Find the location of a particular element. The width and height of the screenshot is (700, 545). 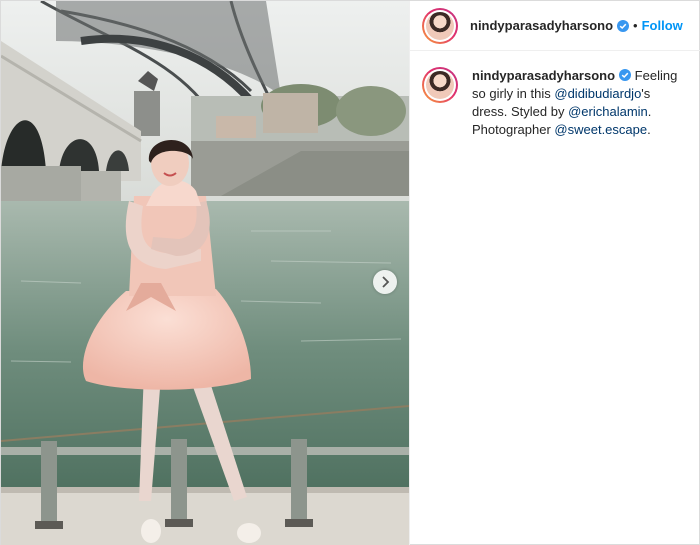

avatar is located at coordinates (440, 25).